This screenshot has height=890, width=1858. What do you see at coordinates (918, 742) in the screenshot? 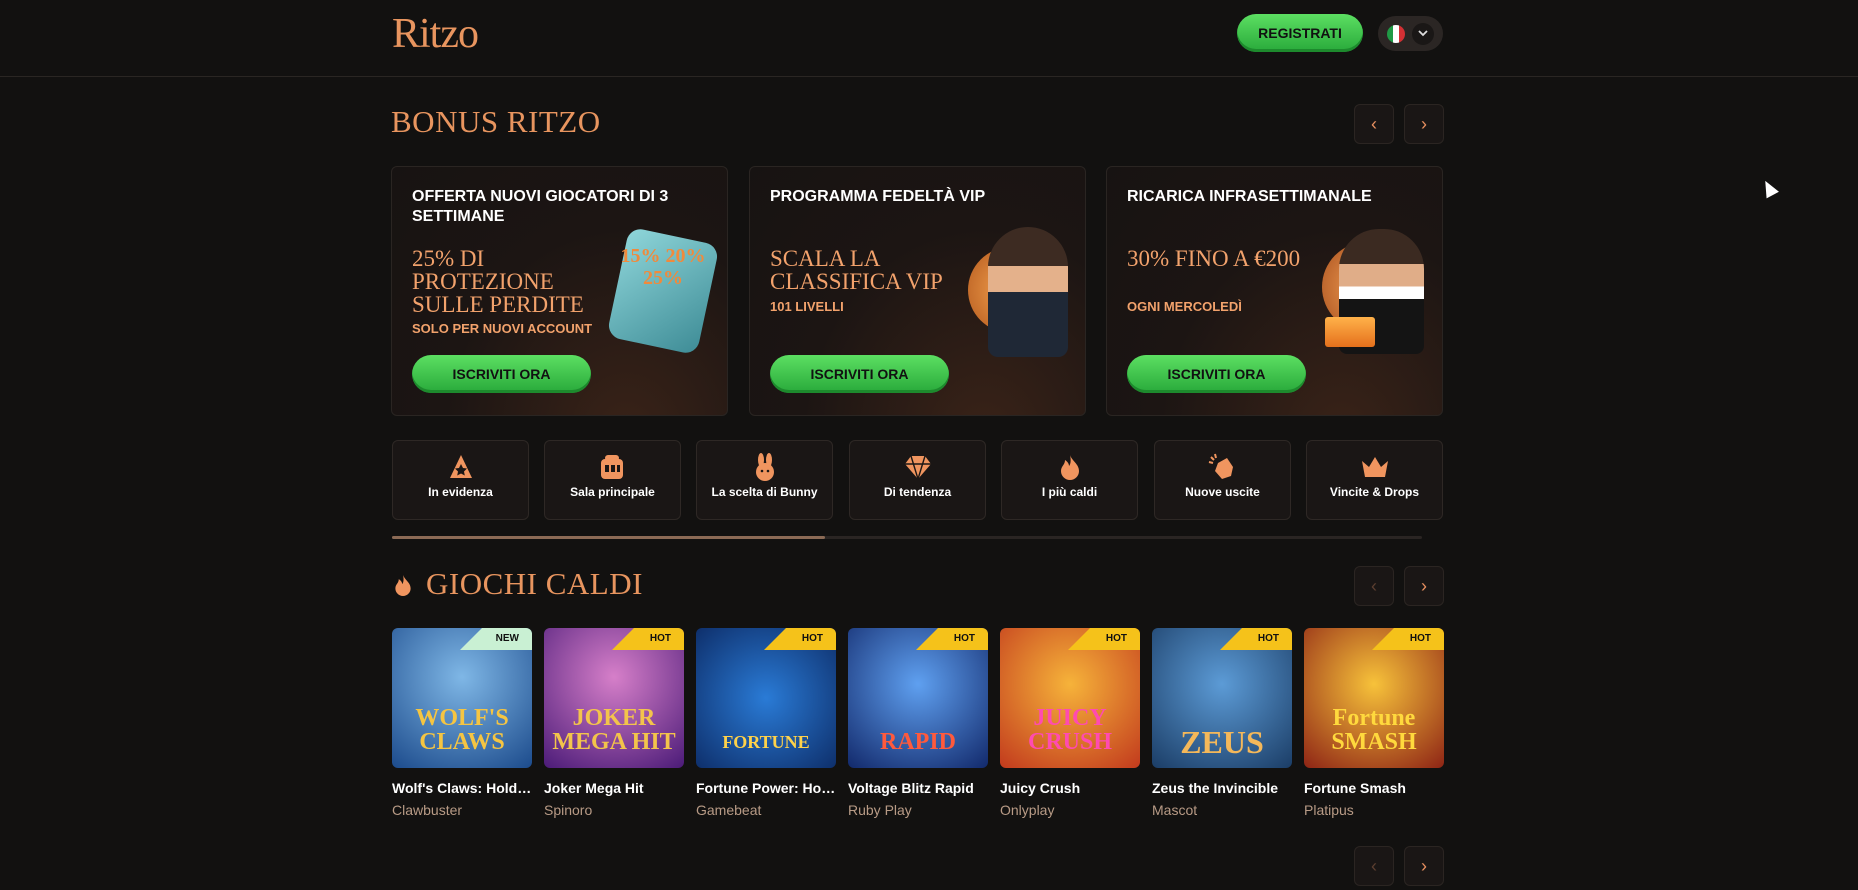
I see `game-art-title: RAPID` at bounding box center [918, 742].